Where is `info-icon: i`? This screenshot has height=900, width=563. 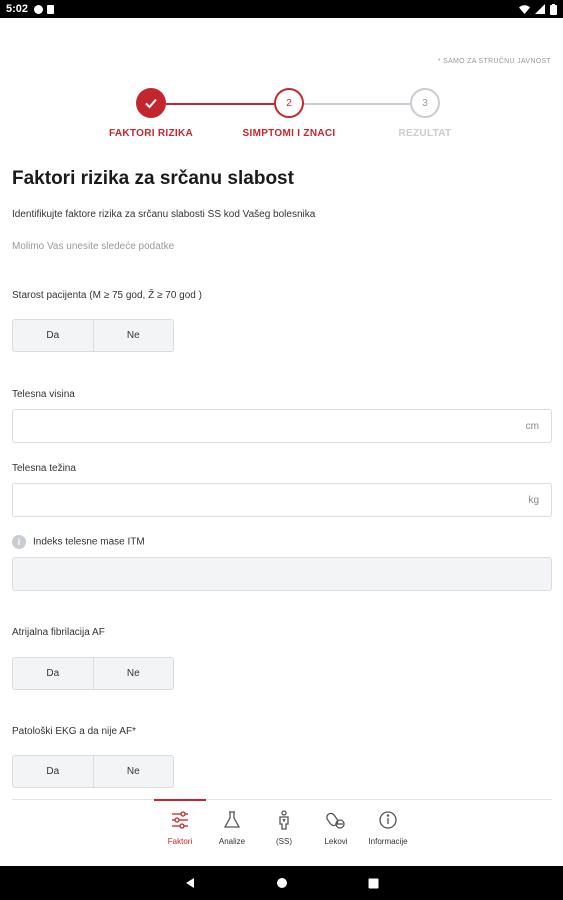
info-icon: i is located at coordinates (19, 542).